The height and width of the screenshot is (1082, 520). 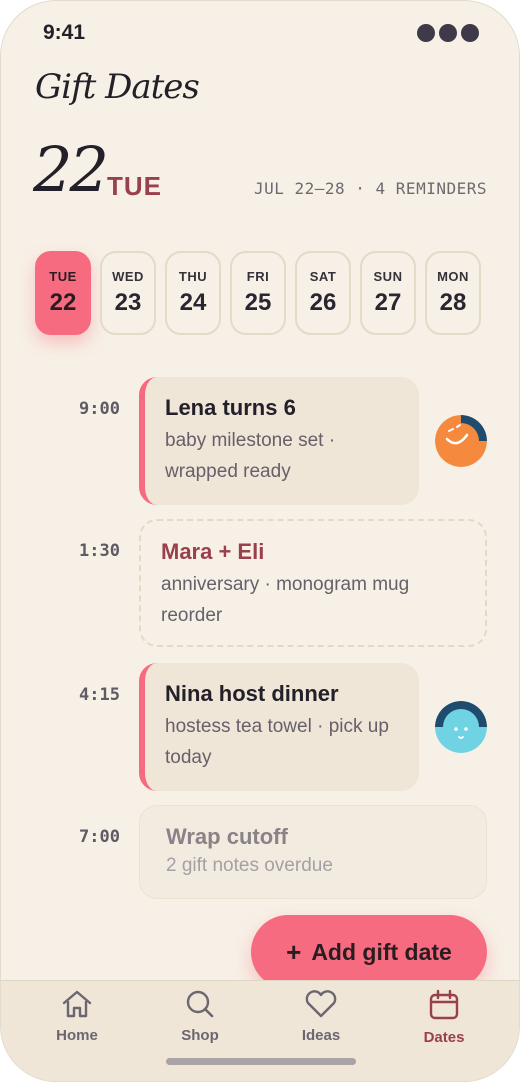 I want to click on event-subtitle: anniversary · monogram mug reorder, so click(x=285, y=600).